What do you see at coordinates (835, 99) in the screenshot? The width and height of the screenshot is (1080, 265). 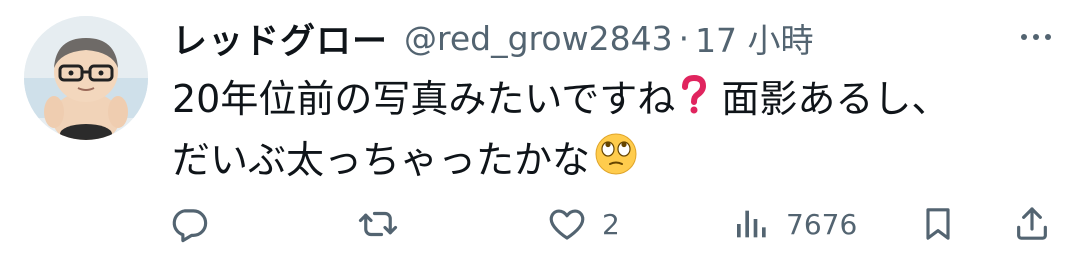 I see `tweet-text-part-2: 面影あるし、` at bounding box center [835, 99].